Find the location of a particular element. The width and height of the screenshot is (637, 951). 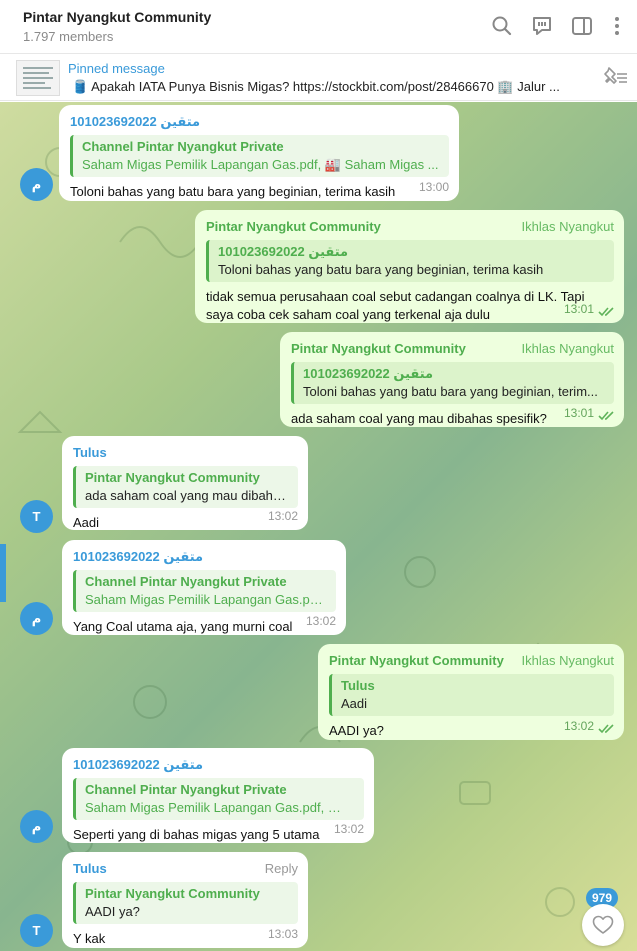

chat-title: Pintar Nyangkut Community is located at coordinates (117, 17).